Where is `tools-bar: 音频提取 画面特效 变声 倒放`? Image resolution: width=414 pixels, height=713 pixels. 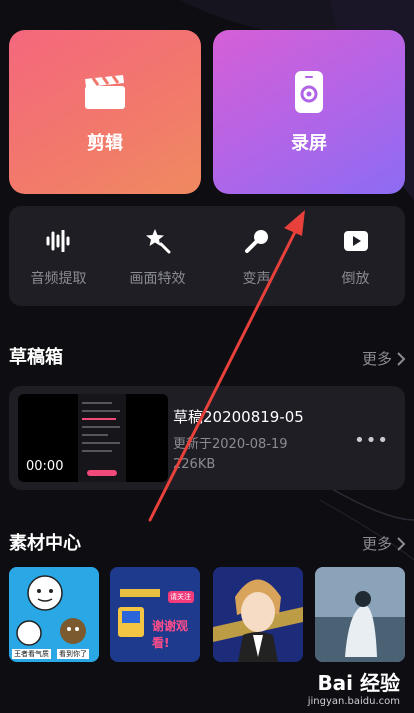 tools-bar: 音频提取 画面特效 变声 倒放 is located at coordinates (207, 256).